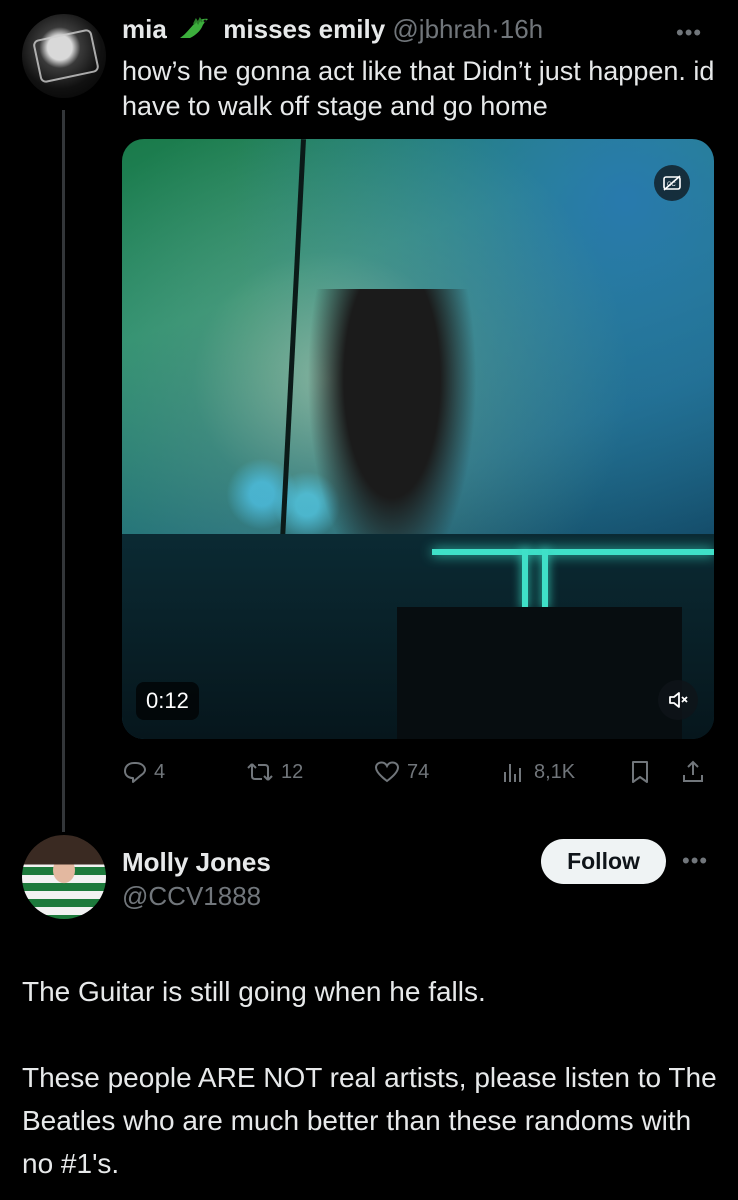  Describe the element at coordinates (304, 29) in the screenshot. I see `author-display-name-suffix: misses emily` at that location.